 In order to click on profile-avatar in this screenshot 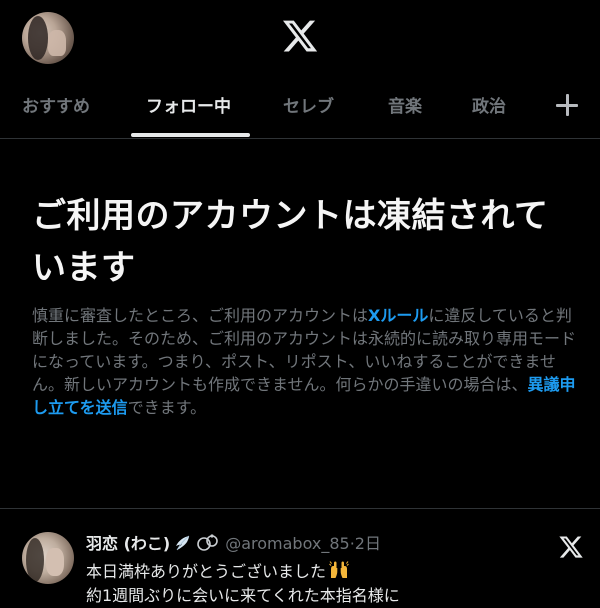, I will do `click(48, 38)`.